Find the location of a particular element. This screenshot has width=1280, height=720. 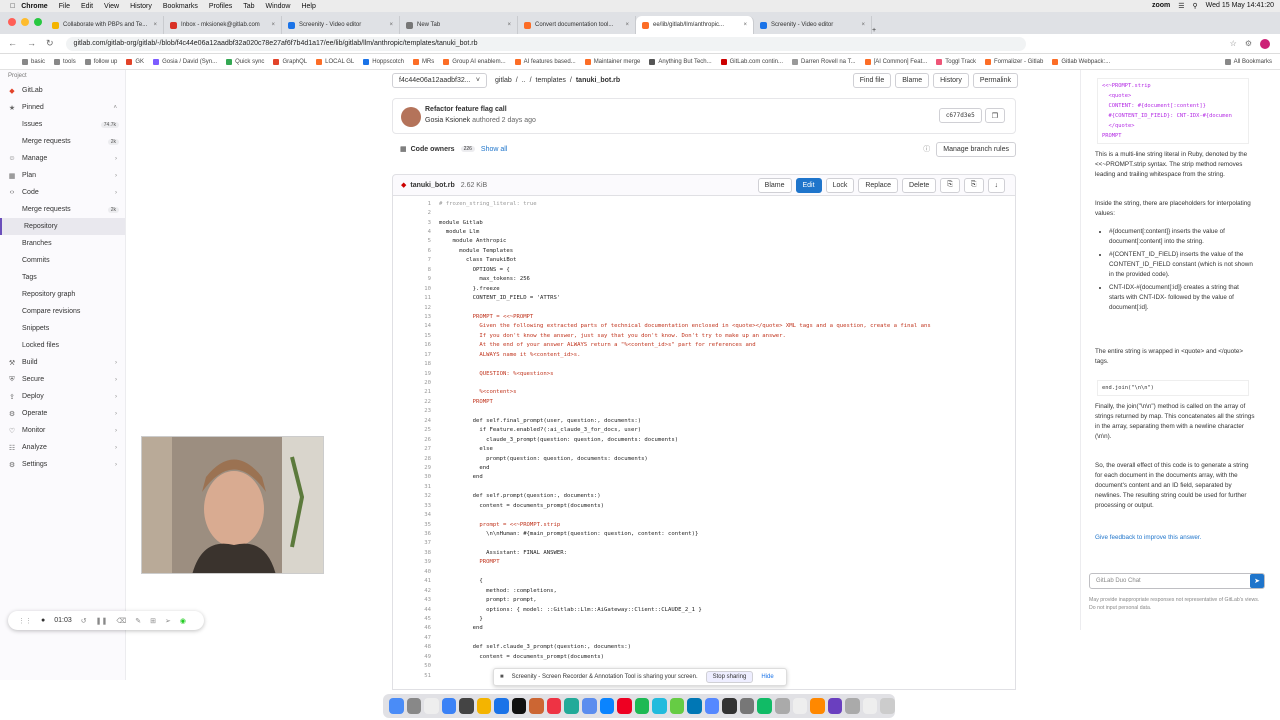

line-number: 36 is located at coordinates (416, 534).